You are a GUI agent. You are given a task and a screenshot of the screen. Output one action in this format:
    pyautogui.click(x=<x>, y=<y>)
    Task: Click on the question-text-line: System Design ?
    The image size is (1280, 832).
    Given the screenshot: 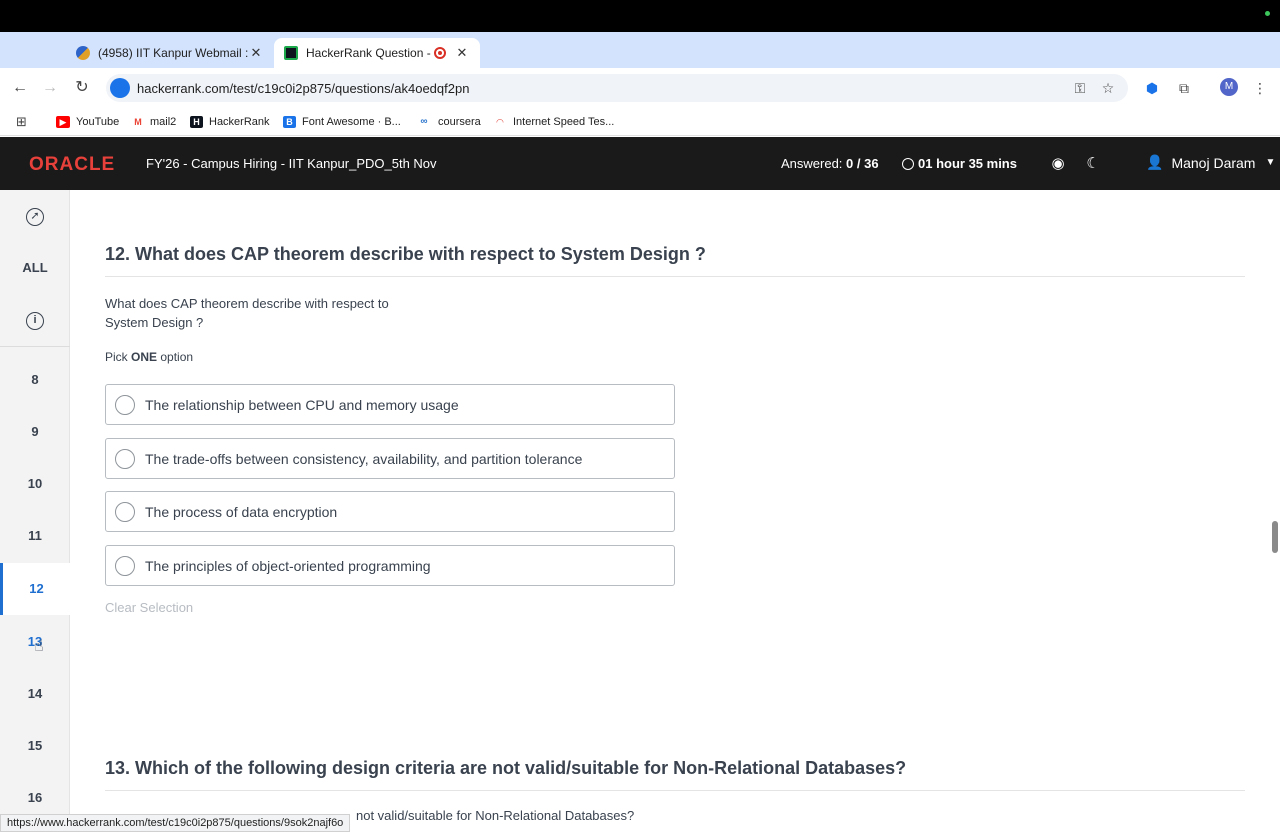 What is the action you would take?
    pyautogui.click(x=154, y=322)
    